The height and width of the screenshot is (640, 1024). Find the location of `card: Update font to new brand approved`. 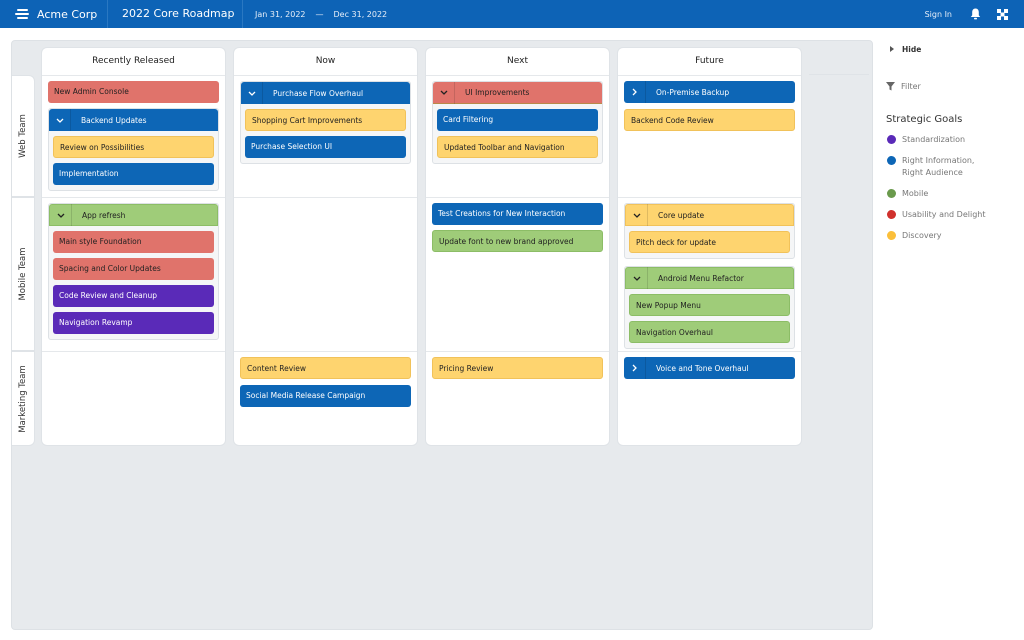

card: Update font to new brand approved is located at coordinates (517, 241).